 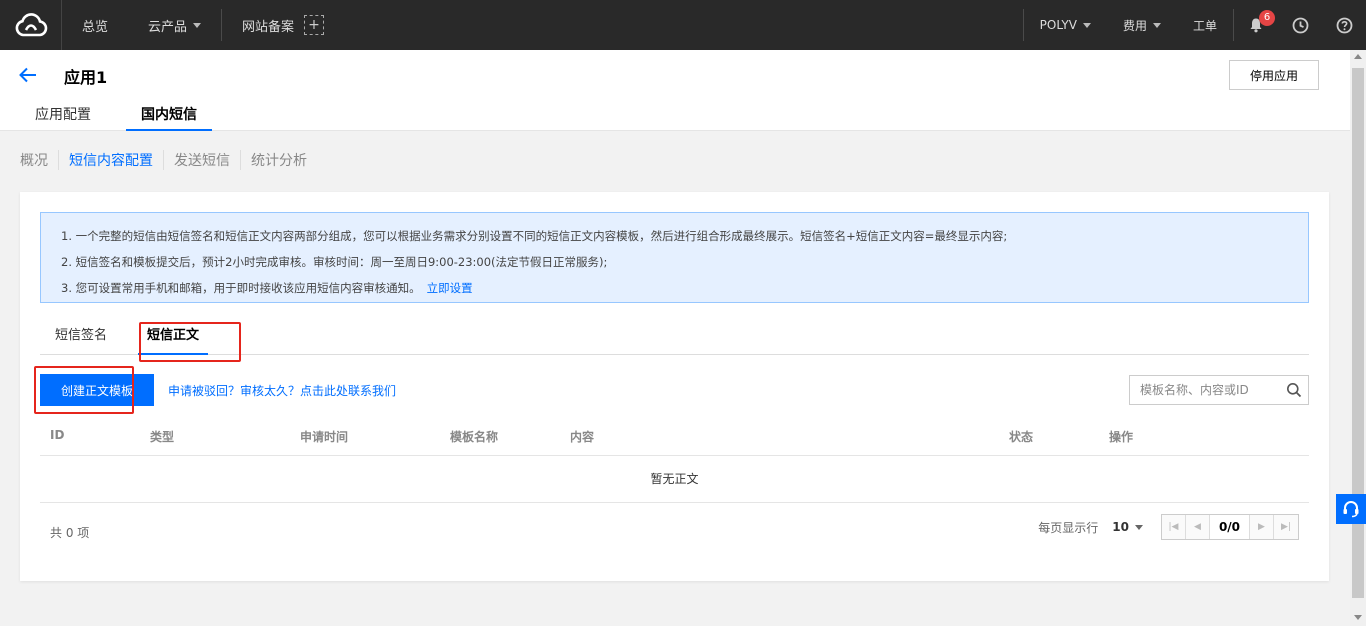 I want to click on subnav-content-config: 短信内容配置, so click(x=111, y=160).